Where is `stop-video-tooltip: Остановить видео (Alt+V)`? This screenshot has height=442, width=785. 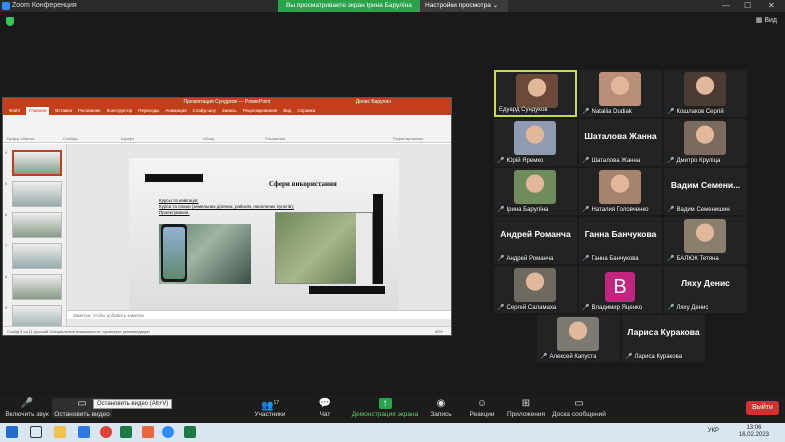
stop-video-tooltip: Остановить видео (Alt+V) is located at coordinates (133, 404).